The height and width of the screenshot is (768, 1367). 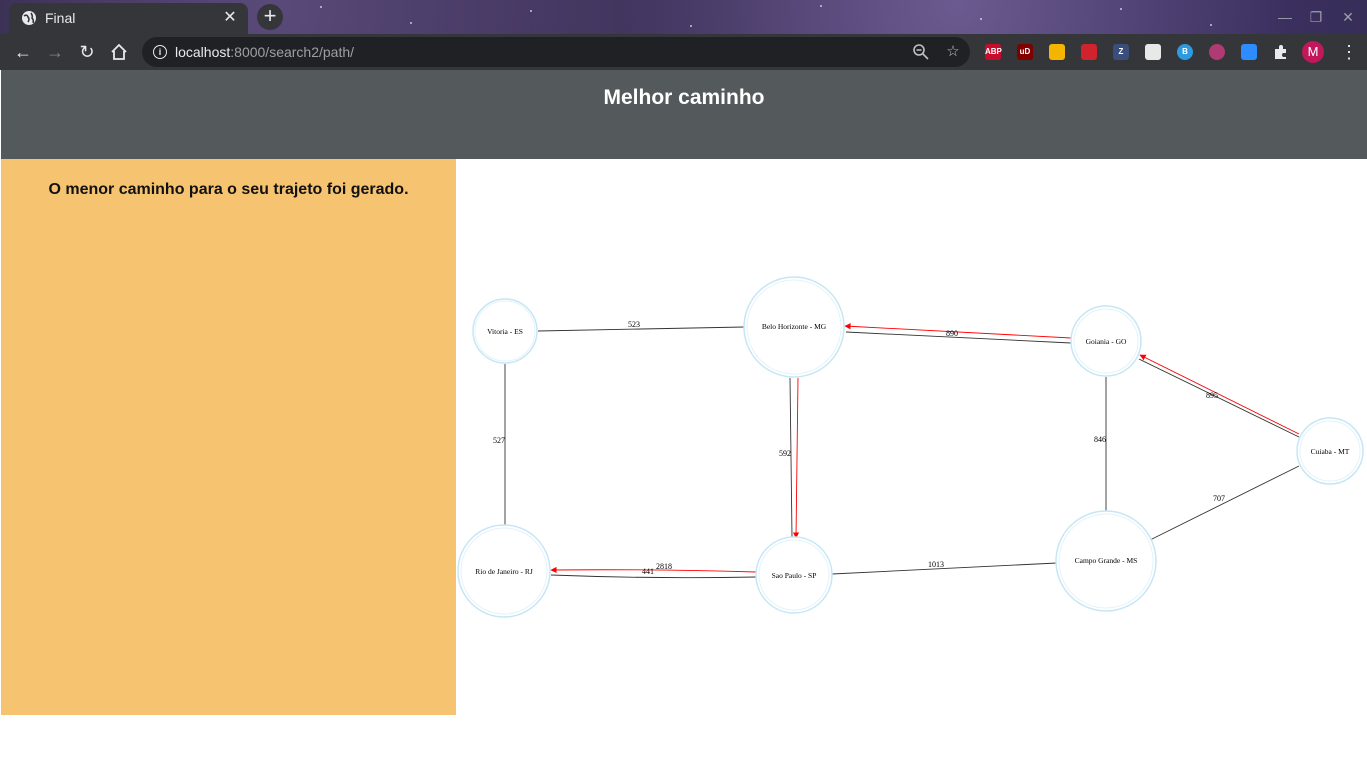 I want to click on pdf-extension-icon, so click(x=1153, y=52).